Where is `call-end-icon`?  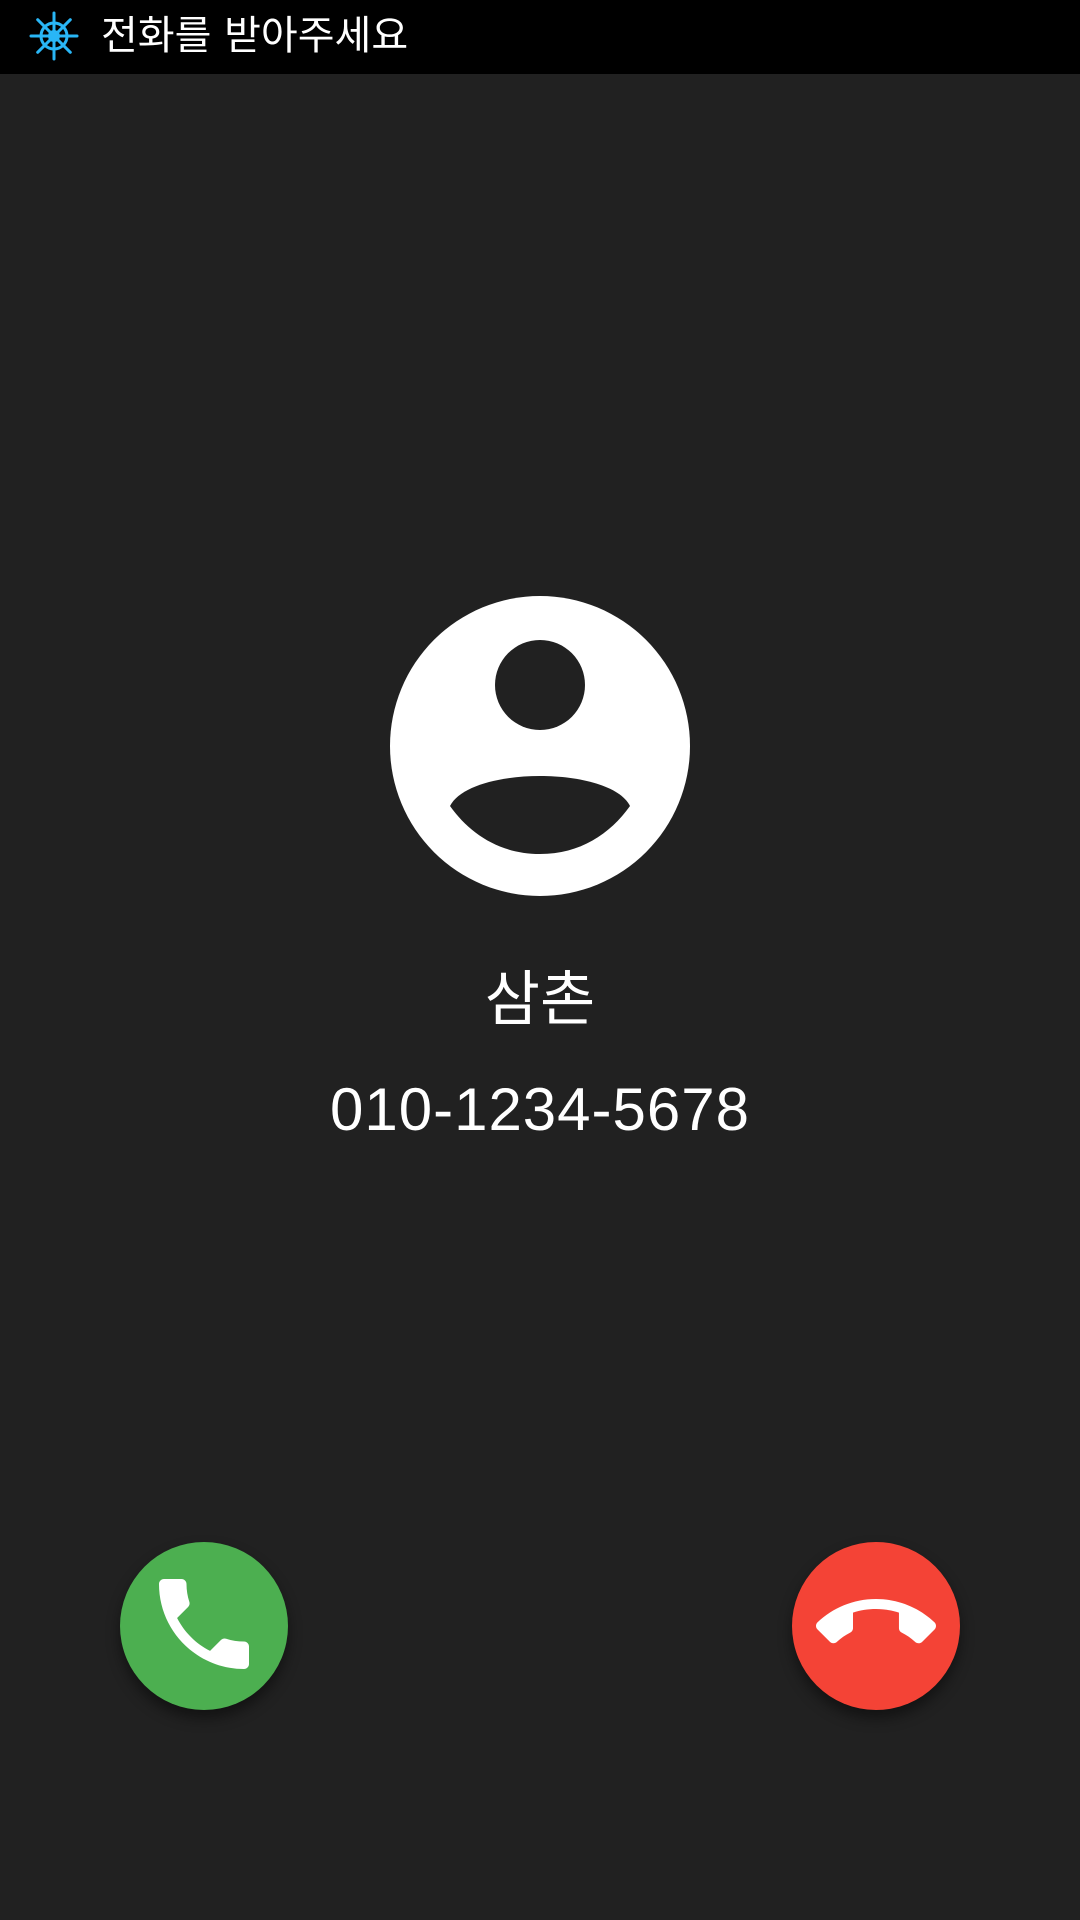 call-end-icon is located at coordinates (876, 1626).